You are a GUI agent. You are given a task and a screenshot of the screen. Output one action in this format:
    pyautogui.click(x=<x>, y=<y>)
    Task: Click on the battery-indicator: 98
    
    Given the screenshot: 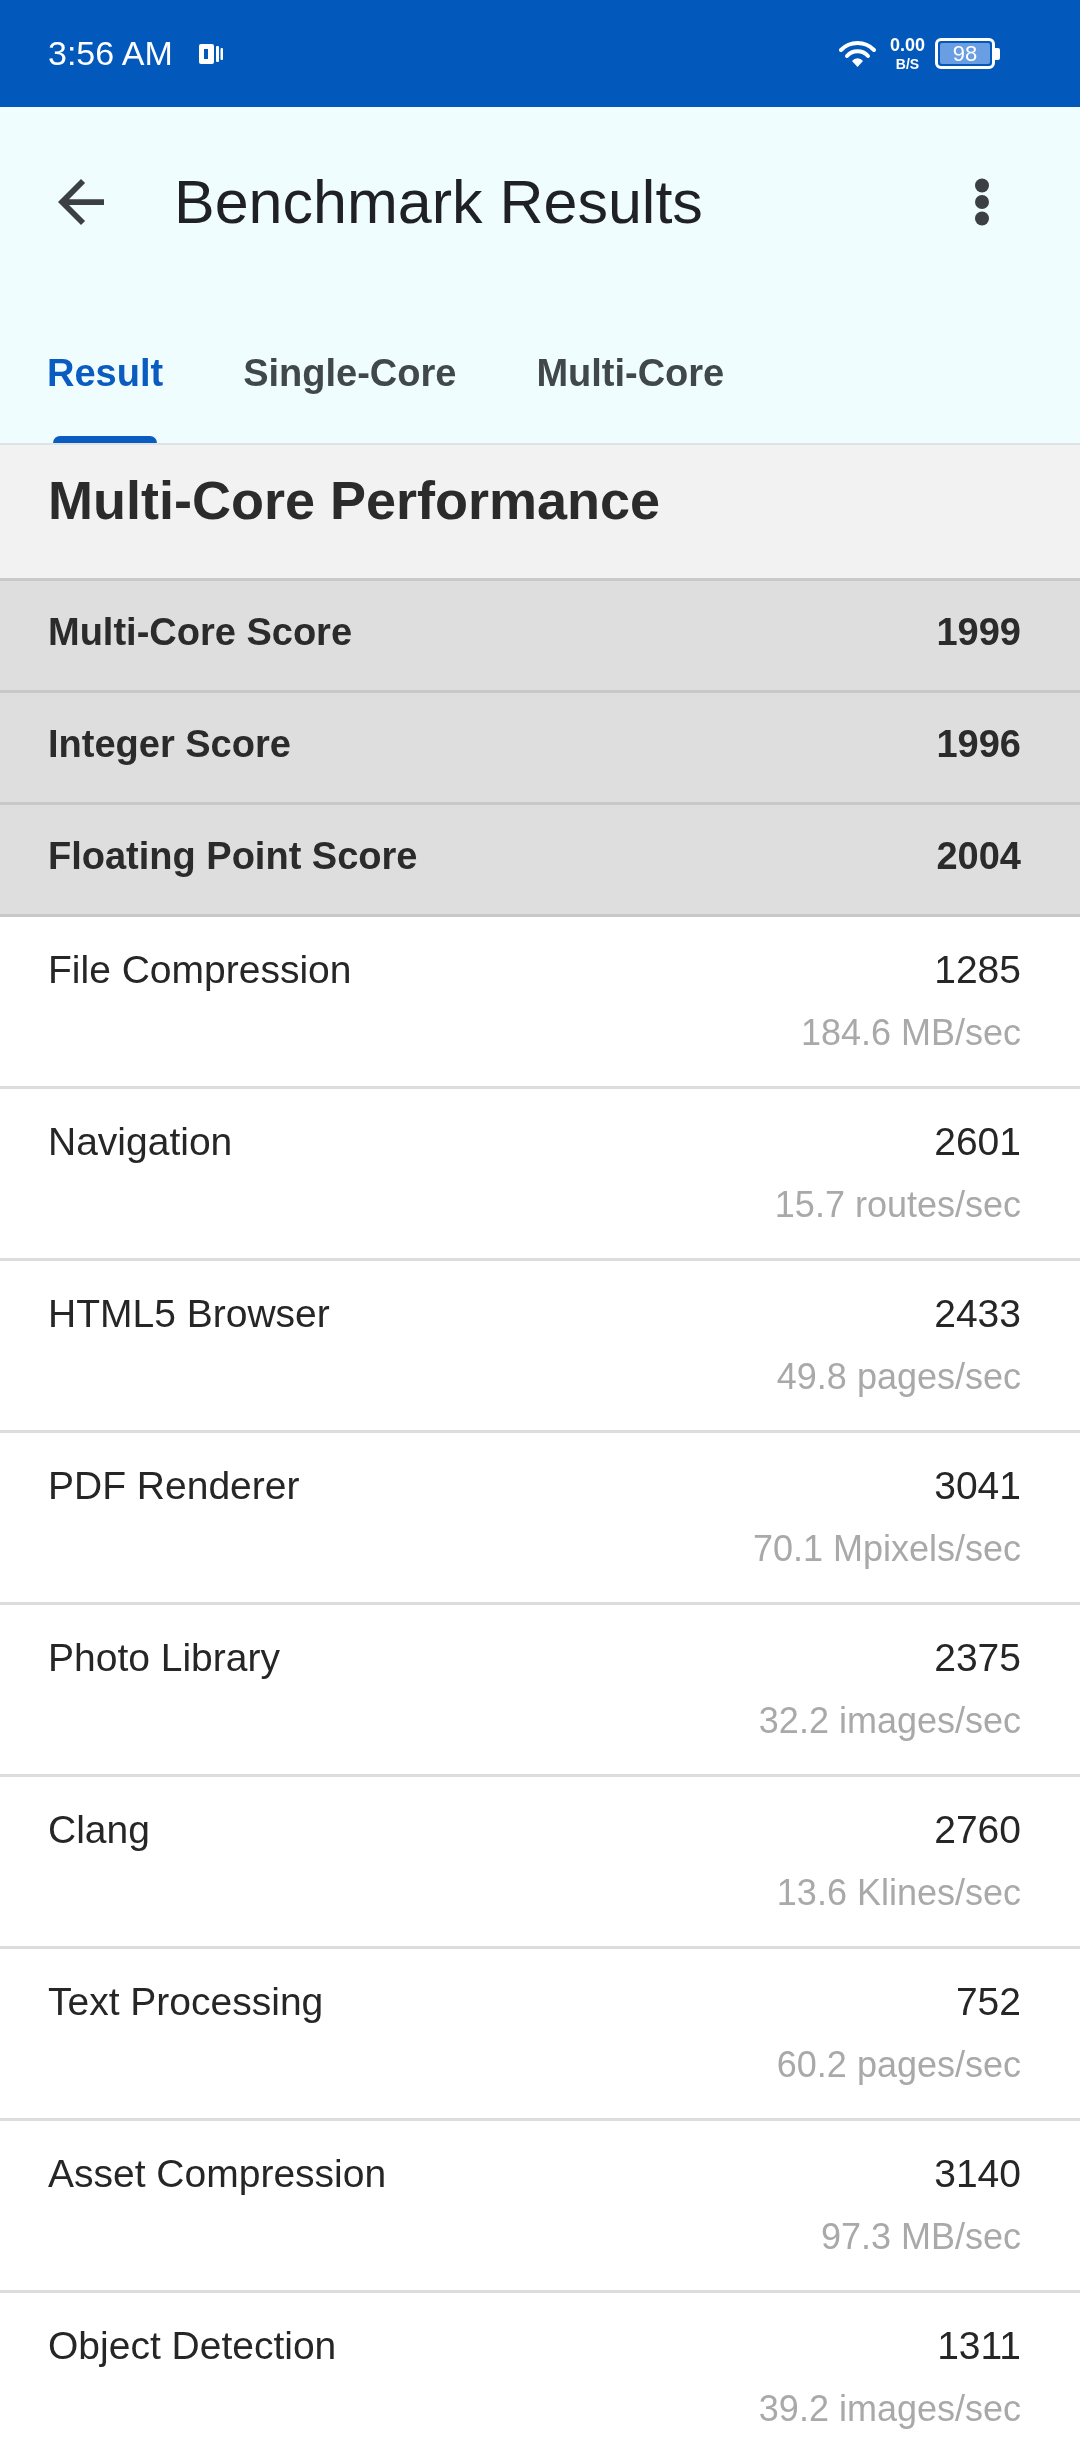 What is the action you would take?
    pyautogui.click(x=967, y=53)
    